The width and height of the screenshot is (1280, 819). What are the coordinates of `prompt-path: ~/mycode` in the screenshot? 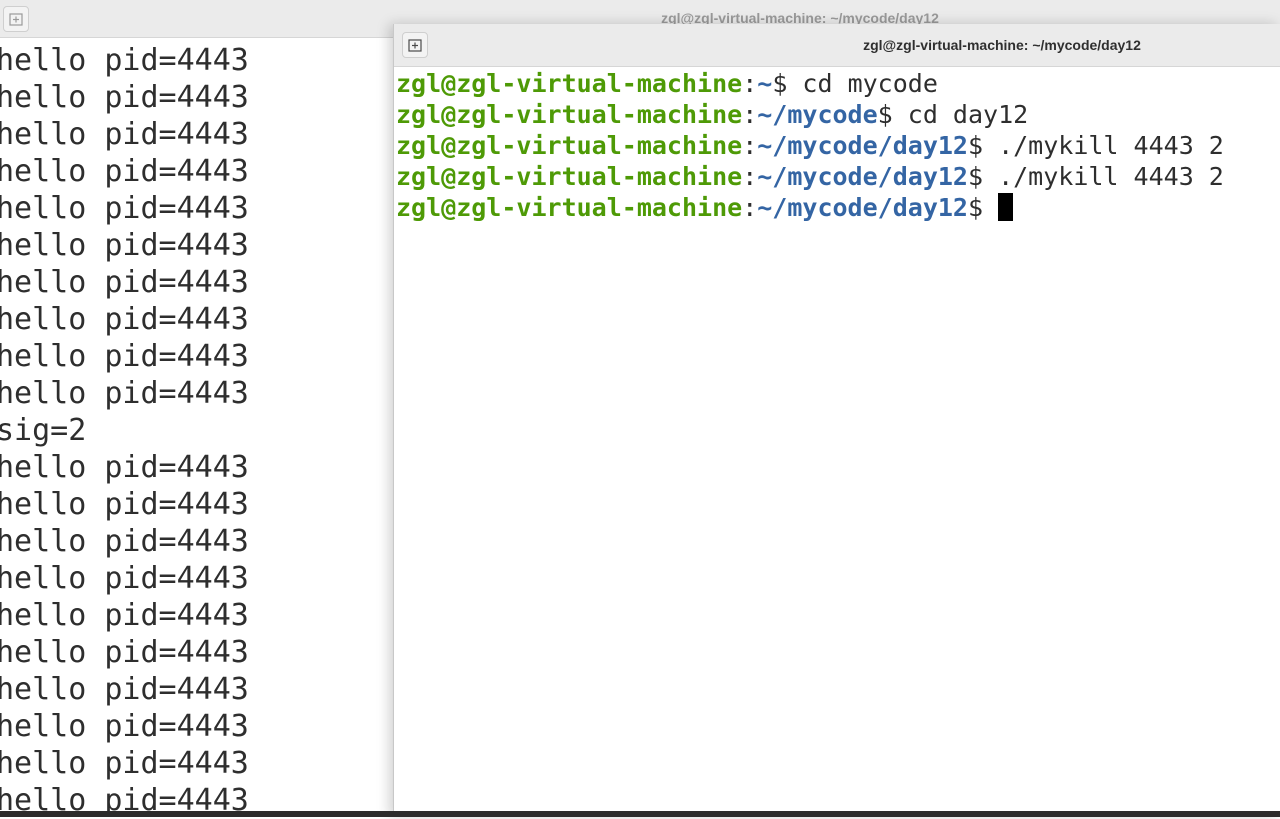 It's located at (817, 114).